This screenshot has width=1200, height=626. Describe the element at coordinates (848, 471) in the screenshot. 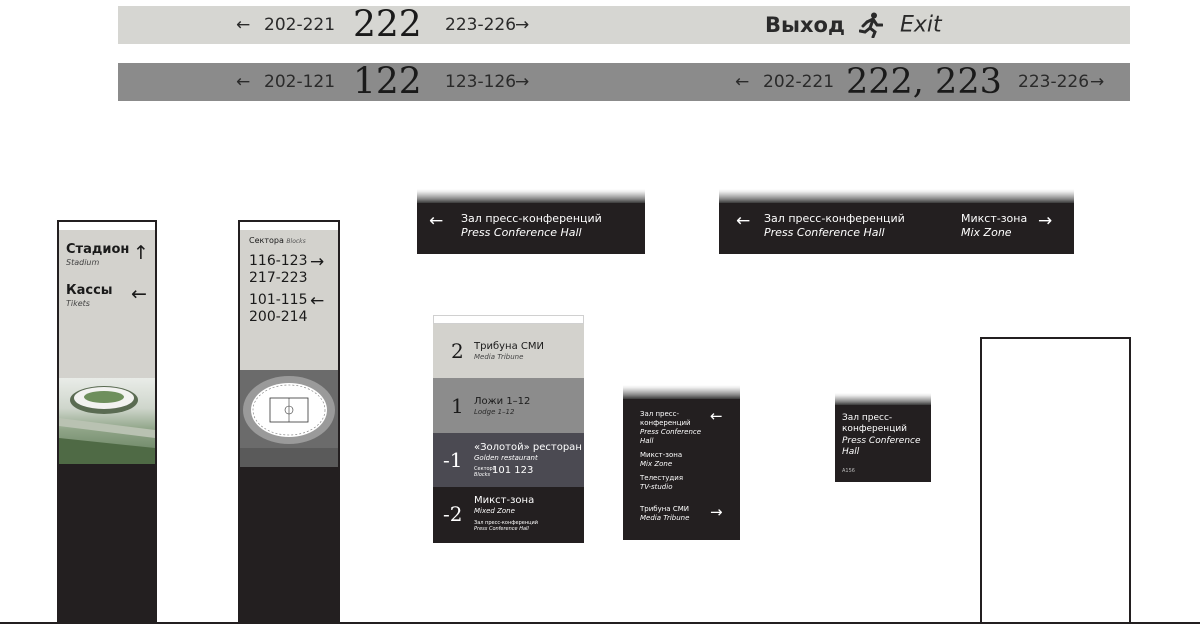

I see `room-code: A156` at that location.